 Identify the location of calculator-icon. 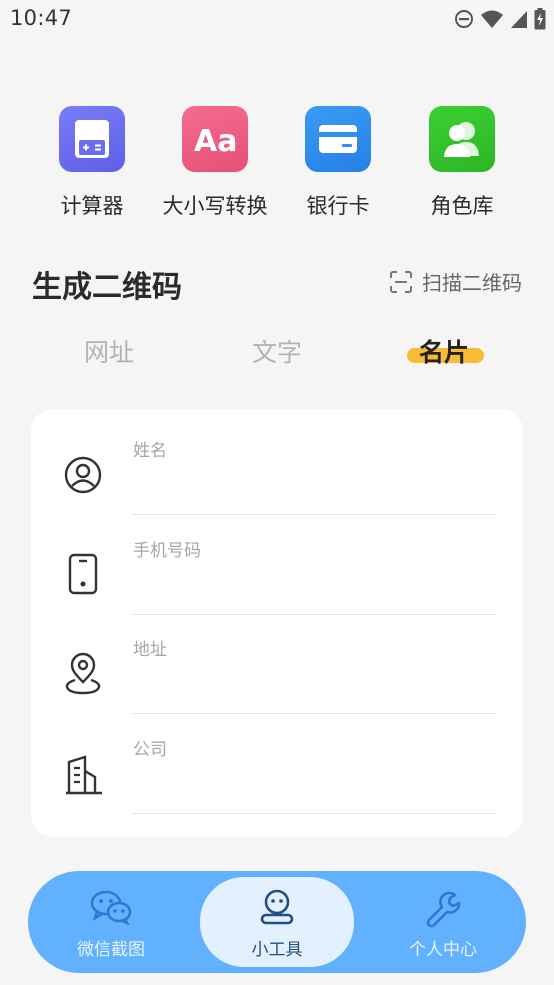
(92, 139).